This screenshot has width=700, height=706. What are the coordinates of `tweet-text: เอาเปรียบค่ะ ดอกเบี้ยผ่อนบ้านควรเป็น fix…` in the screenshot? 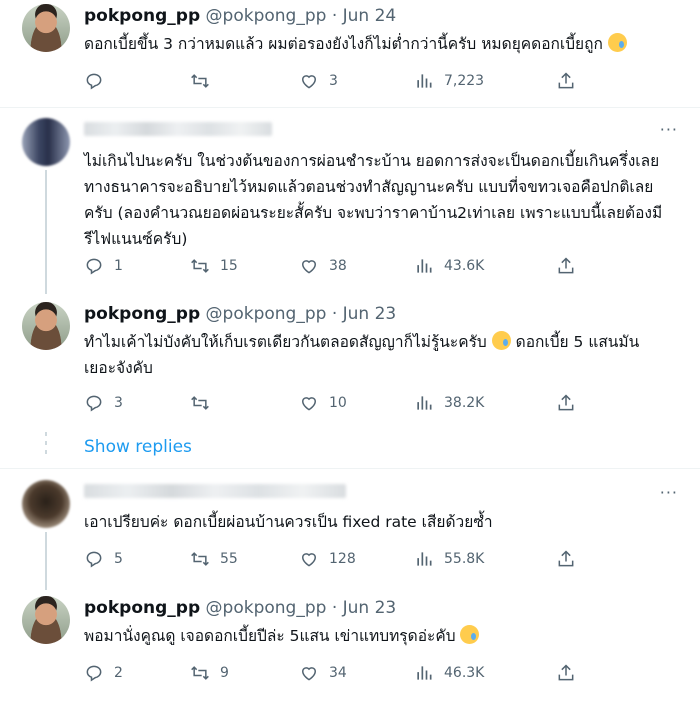 It's located at (288, 522).